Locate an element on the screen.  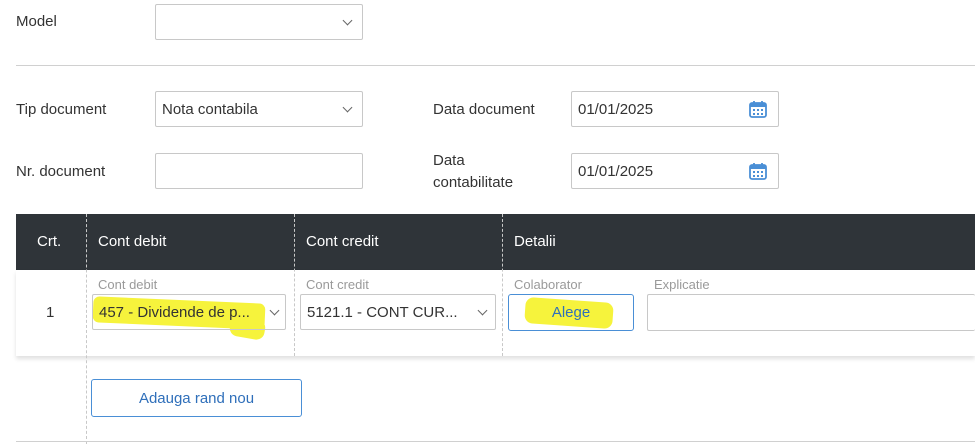
add-row-button-label: Adauga rand nou is located at coordinates (196, 398).